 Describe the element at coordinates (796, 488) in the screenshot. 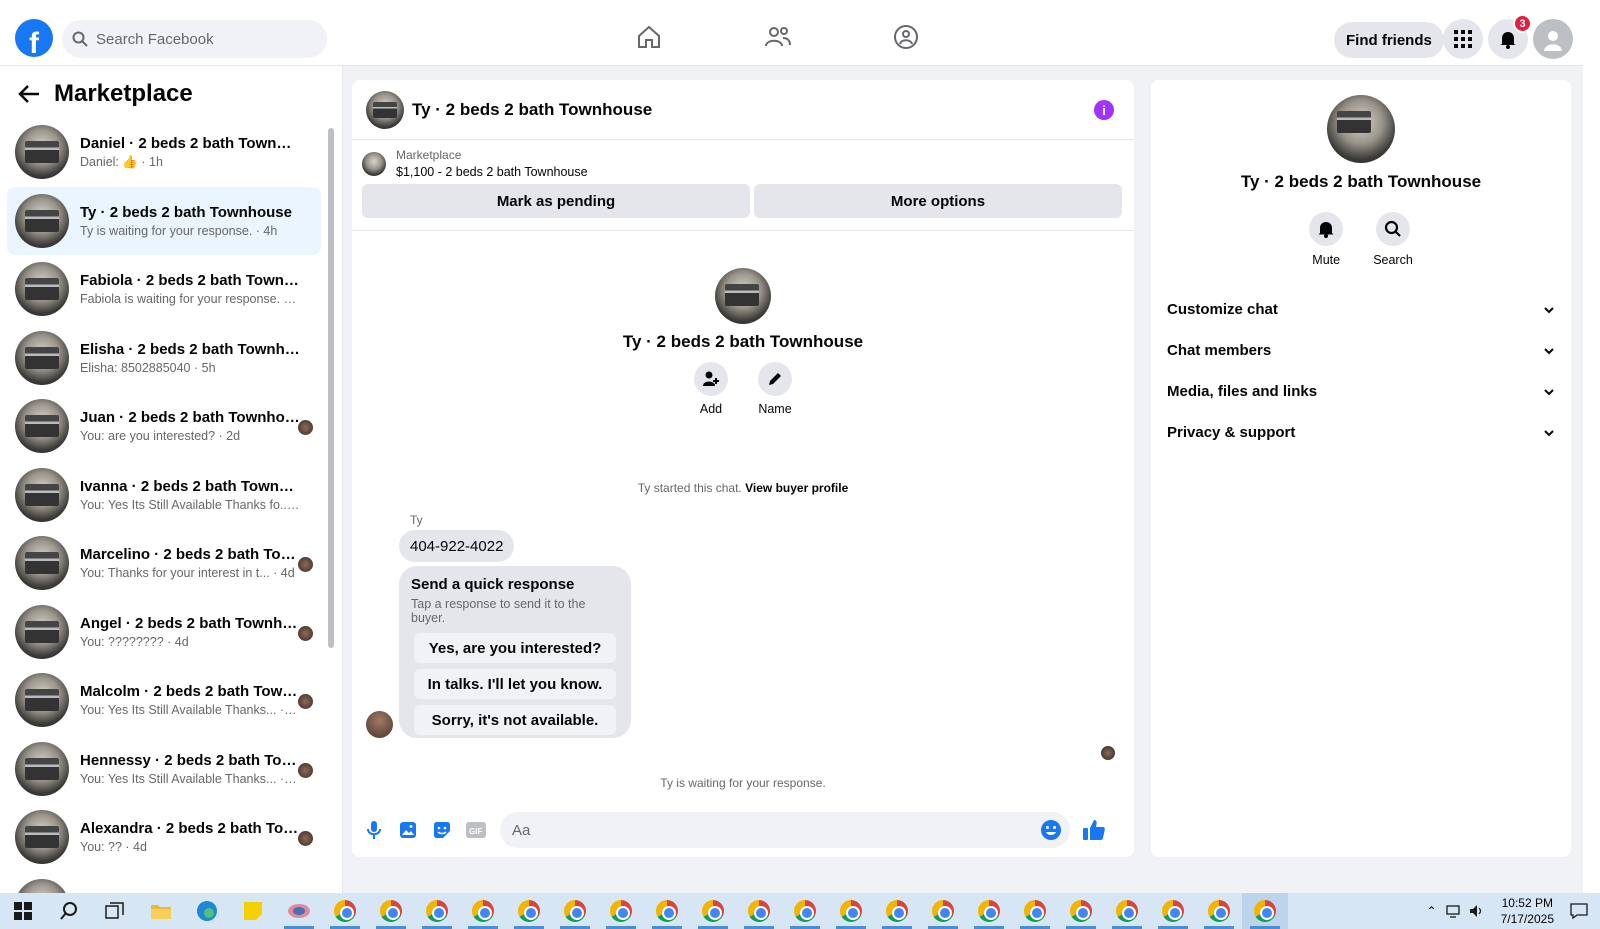

I see `view-buyer-profile-link: View buyer profile` at that location.